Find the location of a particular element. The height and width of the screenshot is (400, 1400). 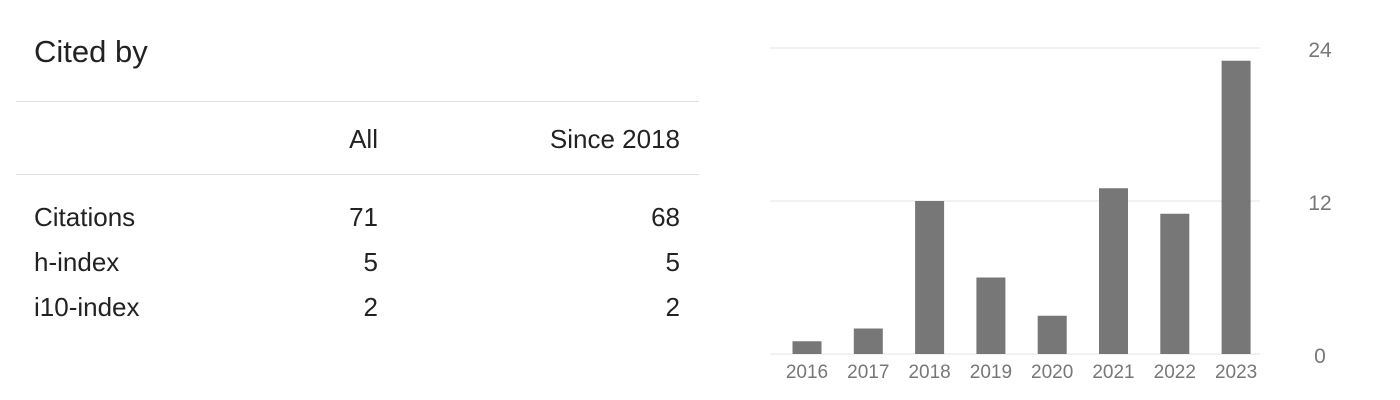

bar-2018 is located at coordinates (930, 277).